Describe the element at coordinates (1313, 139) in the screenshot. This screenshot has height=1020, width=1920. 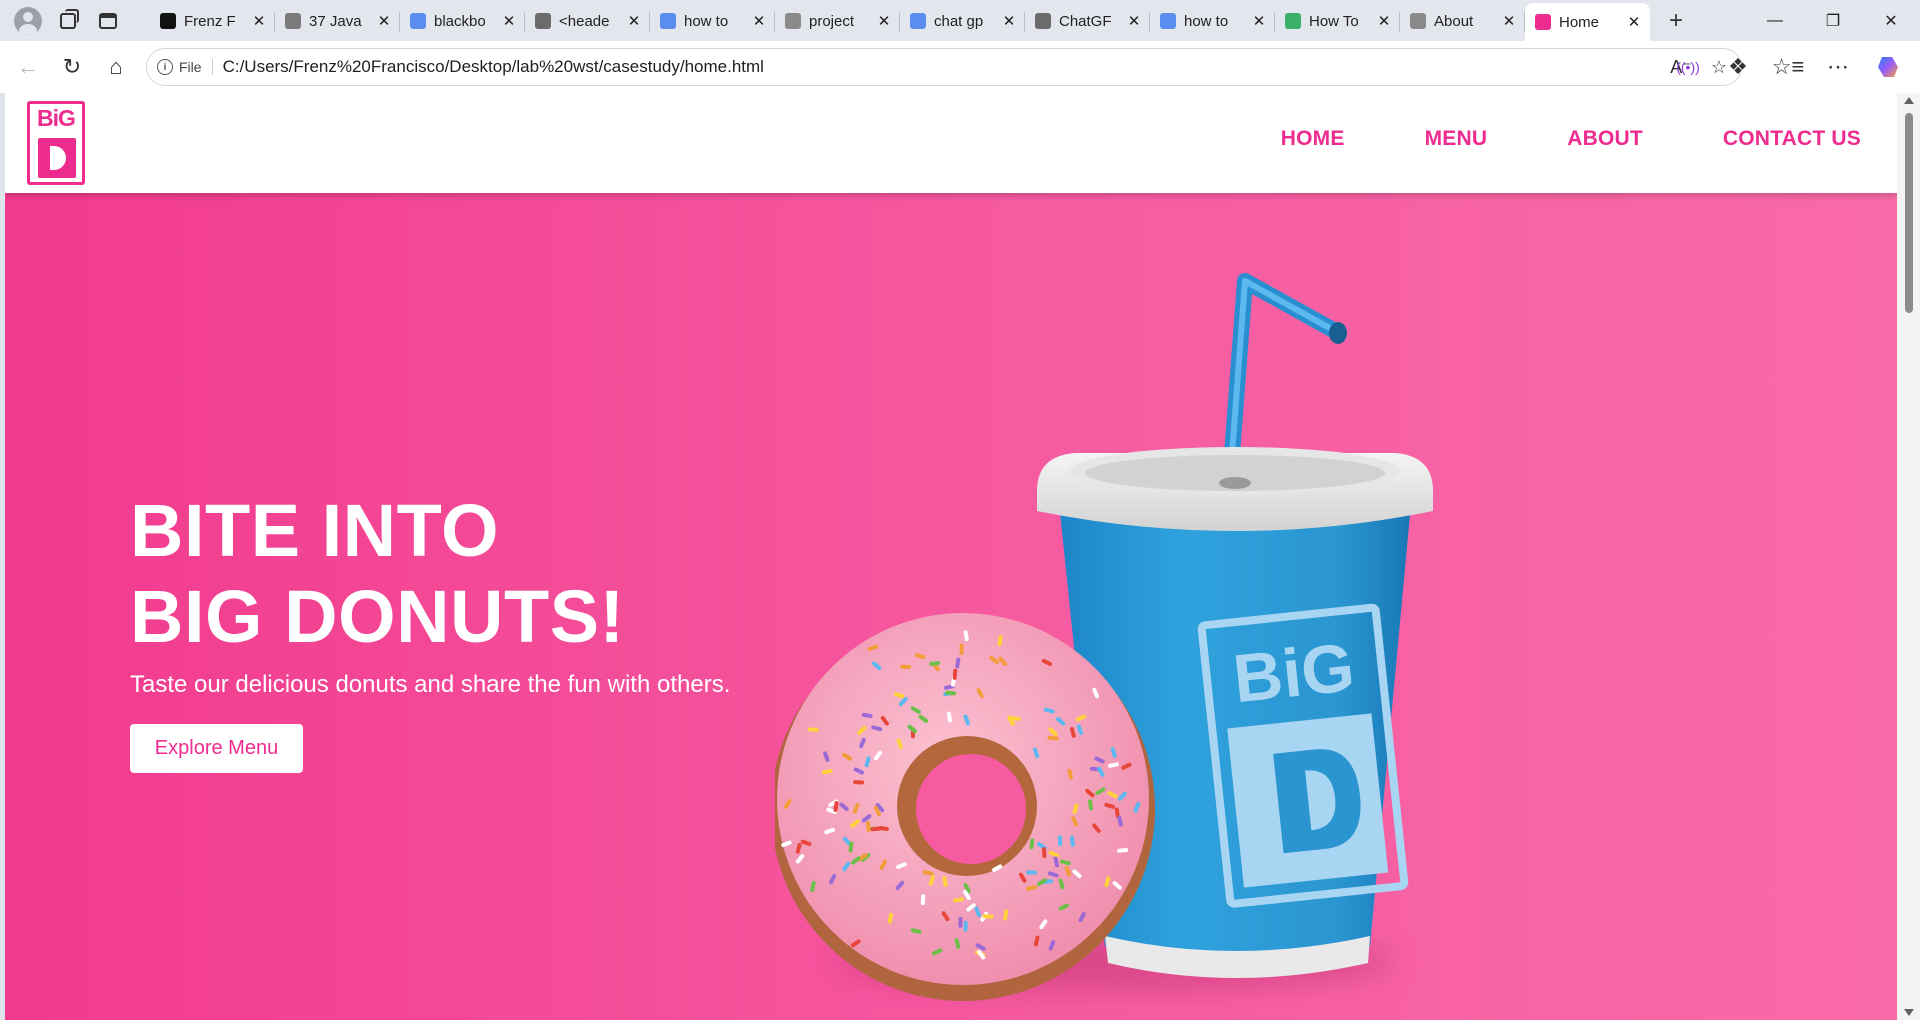
I see `nav-link-home: HOME` at that location.